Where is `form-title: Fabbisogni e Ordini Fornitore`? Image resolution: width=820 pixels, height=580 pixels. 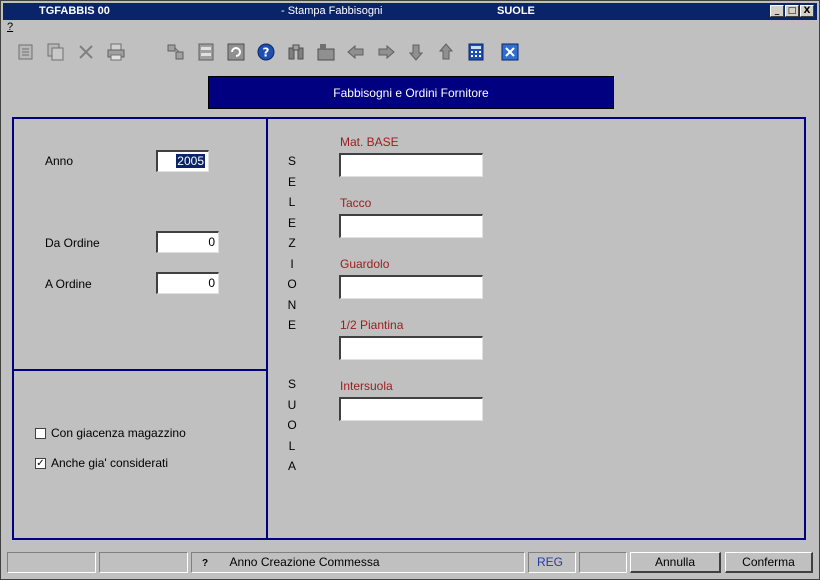 form-title: Fabbisogni e Ordini Fornitore is located at coordinates (411, 92).